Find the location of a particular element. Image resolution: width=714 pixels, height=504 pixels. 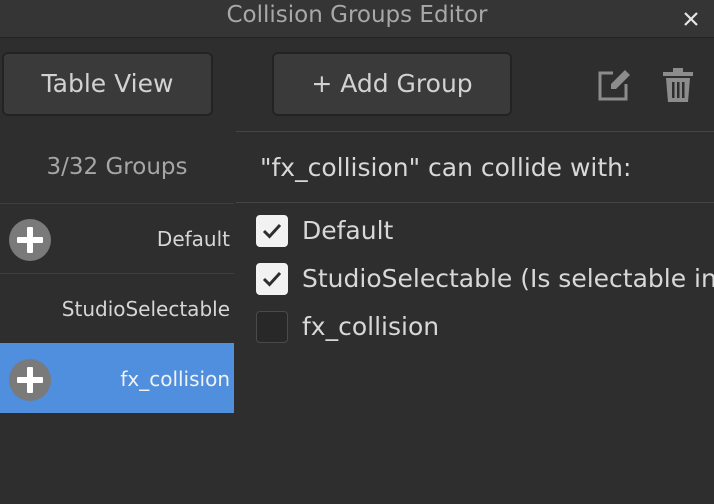

group-row-fx-collision: fx_collision is located at coordinates (117, 378).